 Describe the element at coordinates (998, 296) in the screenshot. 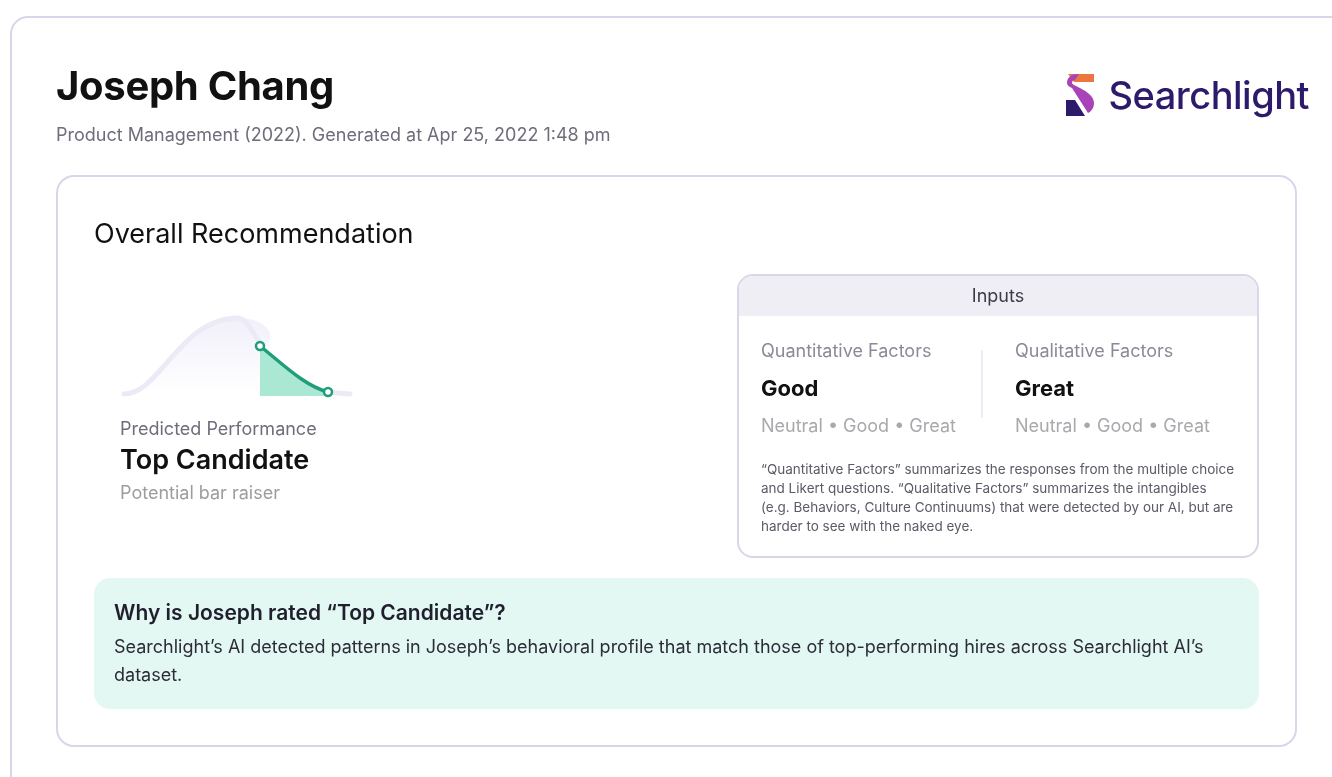

I see `inputs-header: Inputs` at that location.